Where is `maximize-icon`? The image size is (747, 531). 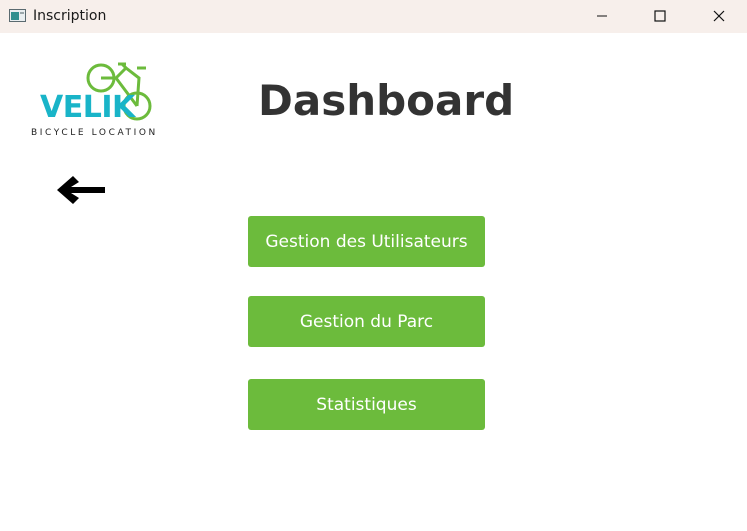
maximize-icon is located at coordinates (660, 16).